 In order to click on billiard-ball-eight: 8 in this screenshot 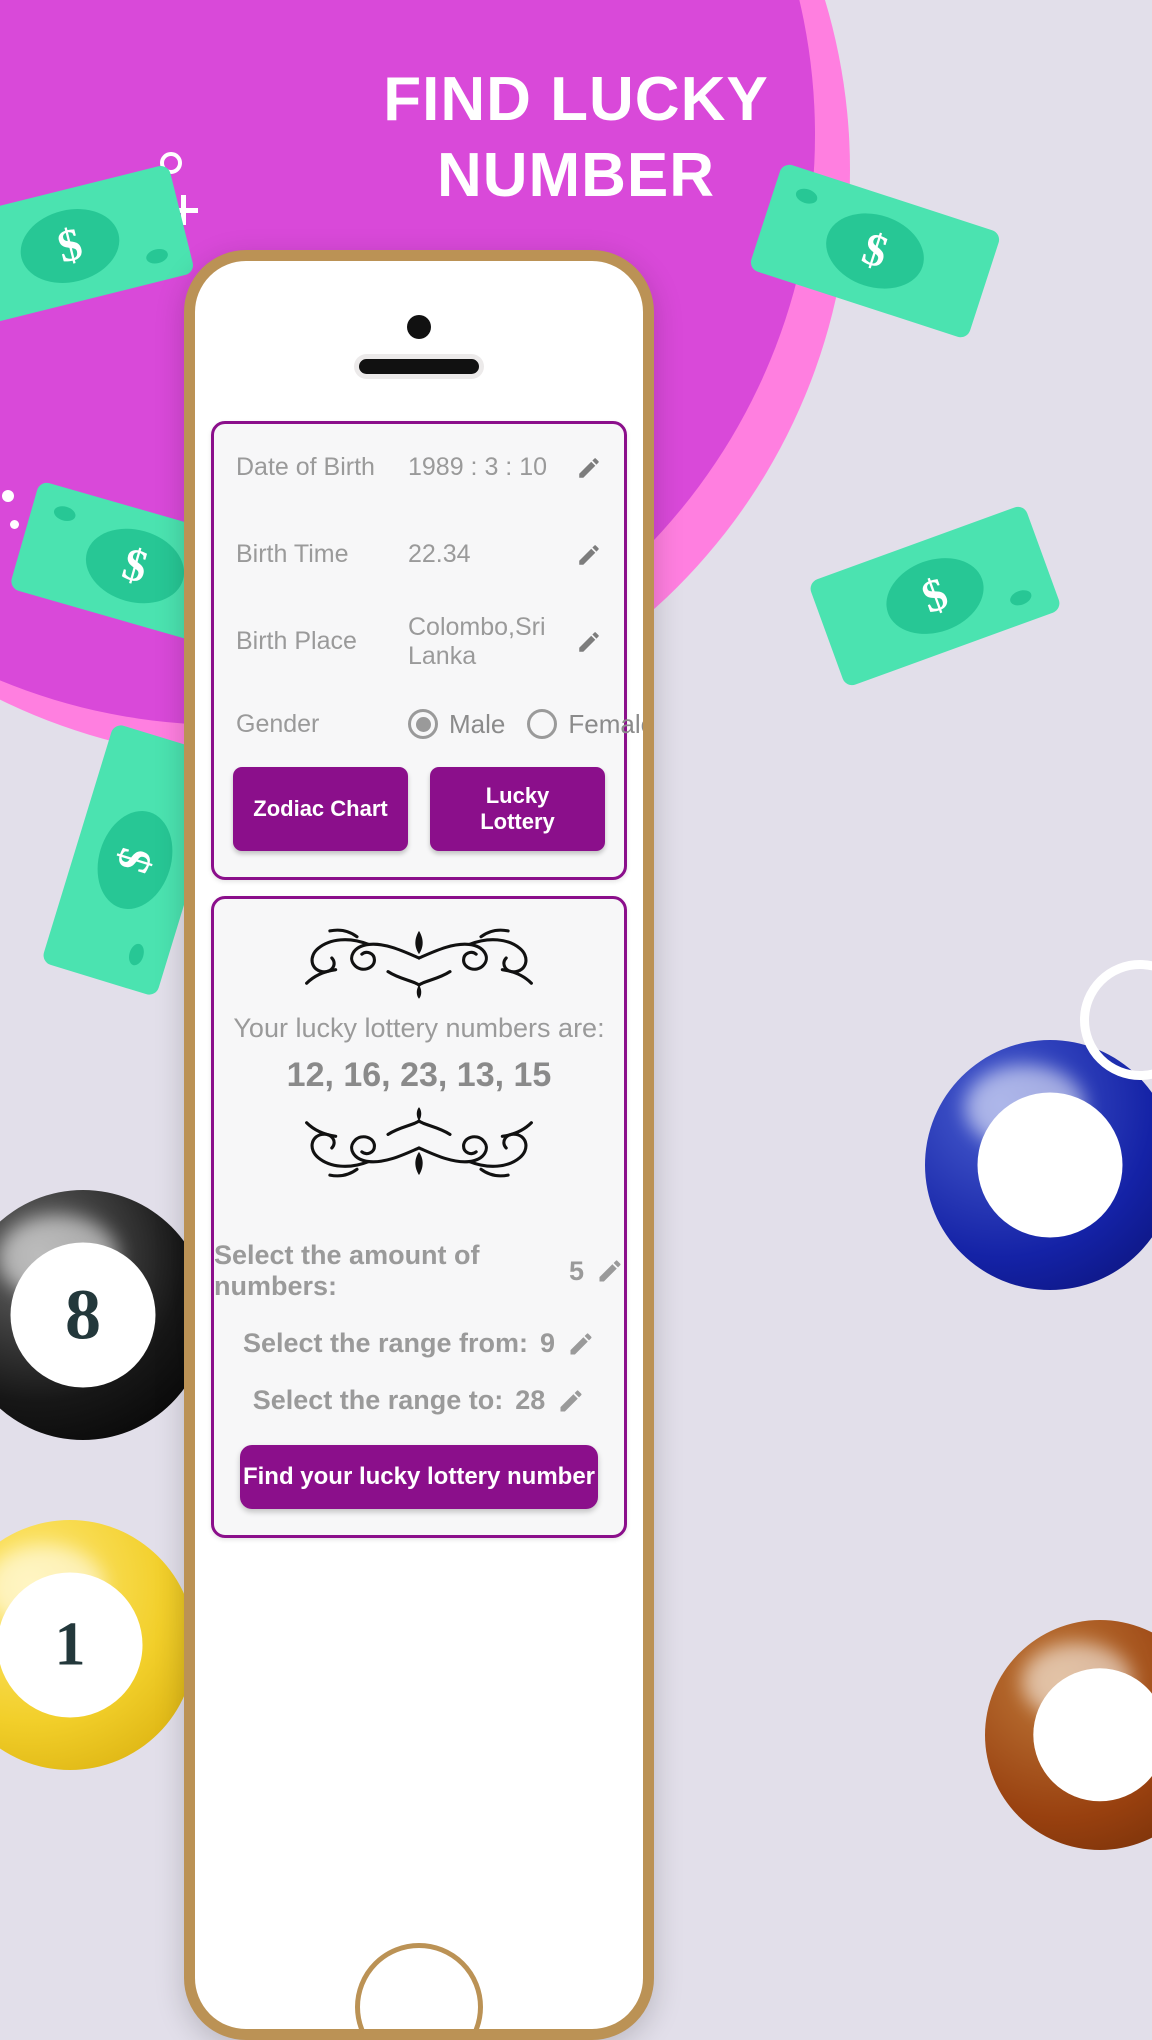, I will do `click(104, 1315)`.